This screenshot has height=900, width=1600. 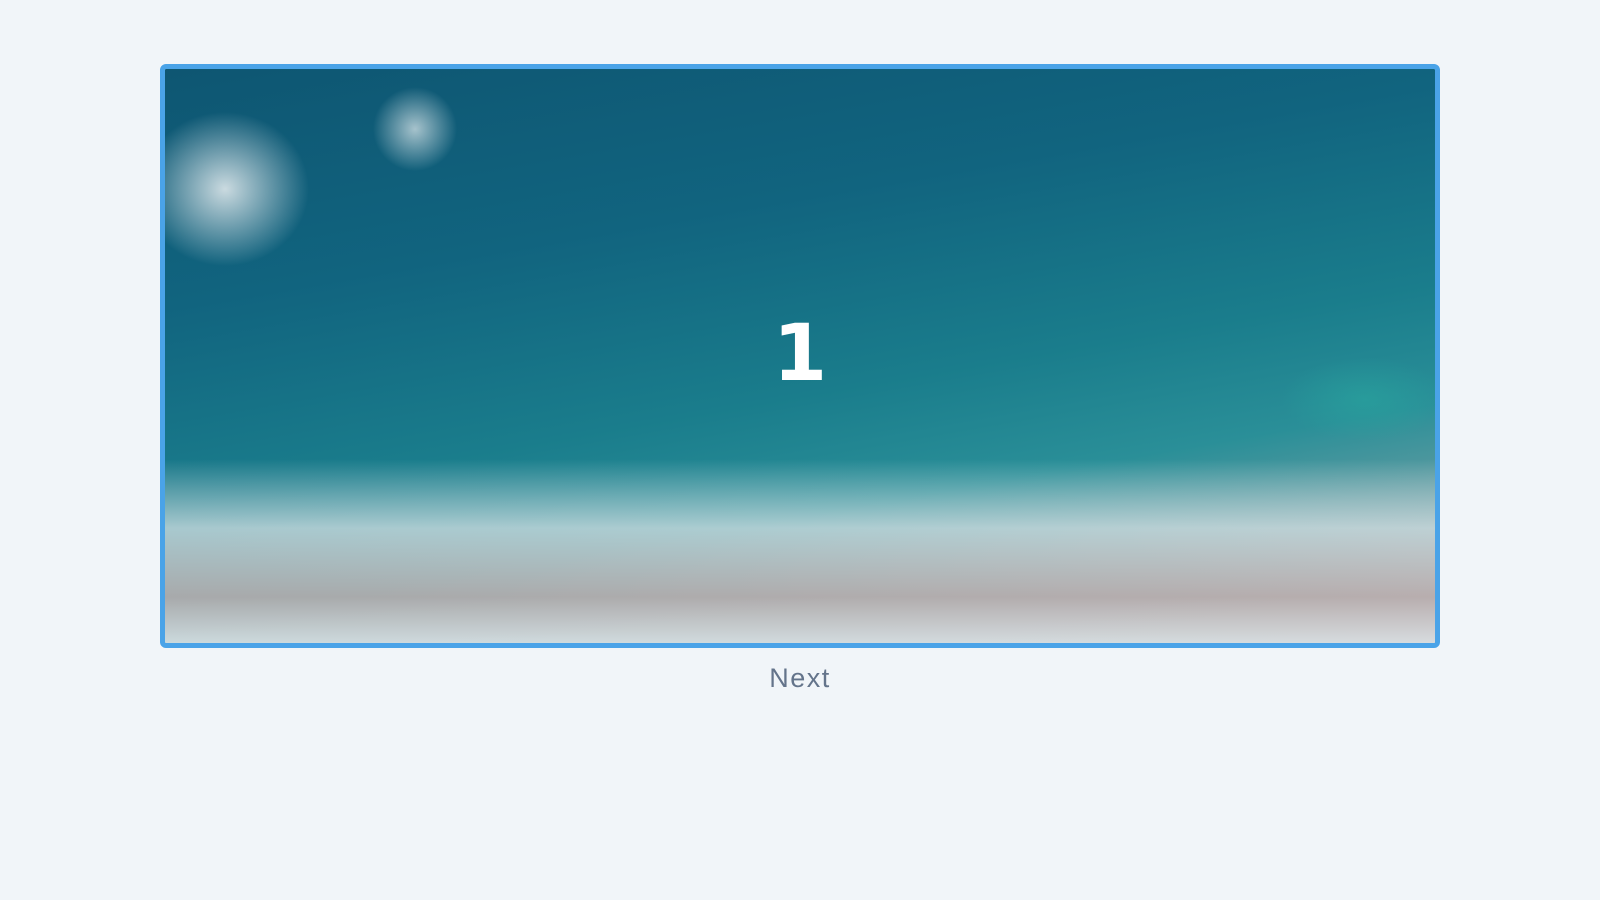 I want to click on next-button: Next, so click(x=800, y=678).